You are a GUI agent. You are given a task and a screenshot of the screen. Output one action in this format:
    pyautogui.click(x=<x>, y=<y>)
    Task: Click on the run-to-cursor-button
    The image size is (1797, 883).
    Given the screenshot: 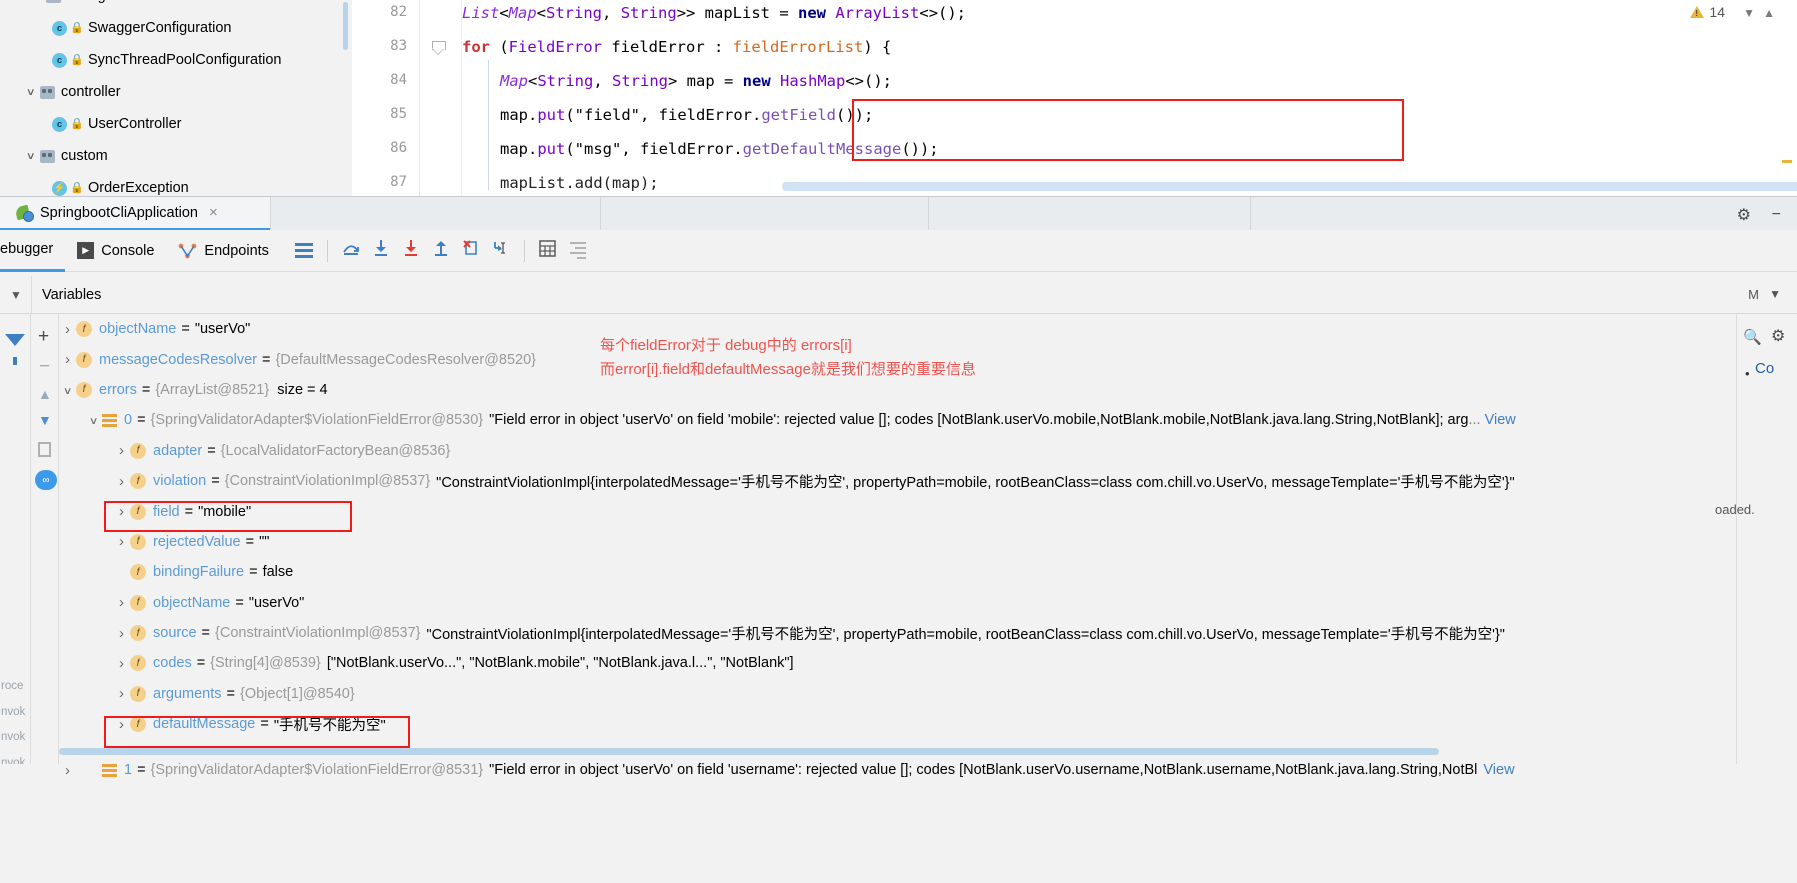 What is the action you would take?
    pyautogui.click(x=501, y=251)
    